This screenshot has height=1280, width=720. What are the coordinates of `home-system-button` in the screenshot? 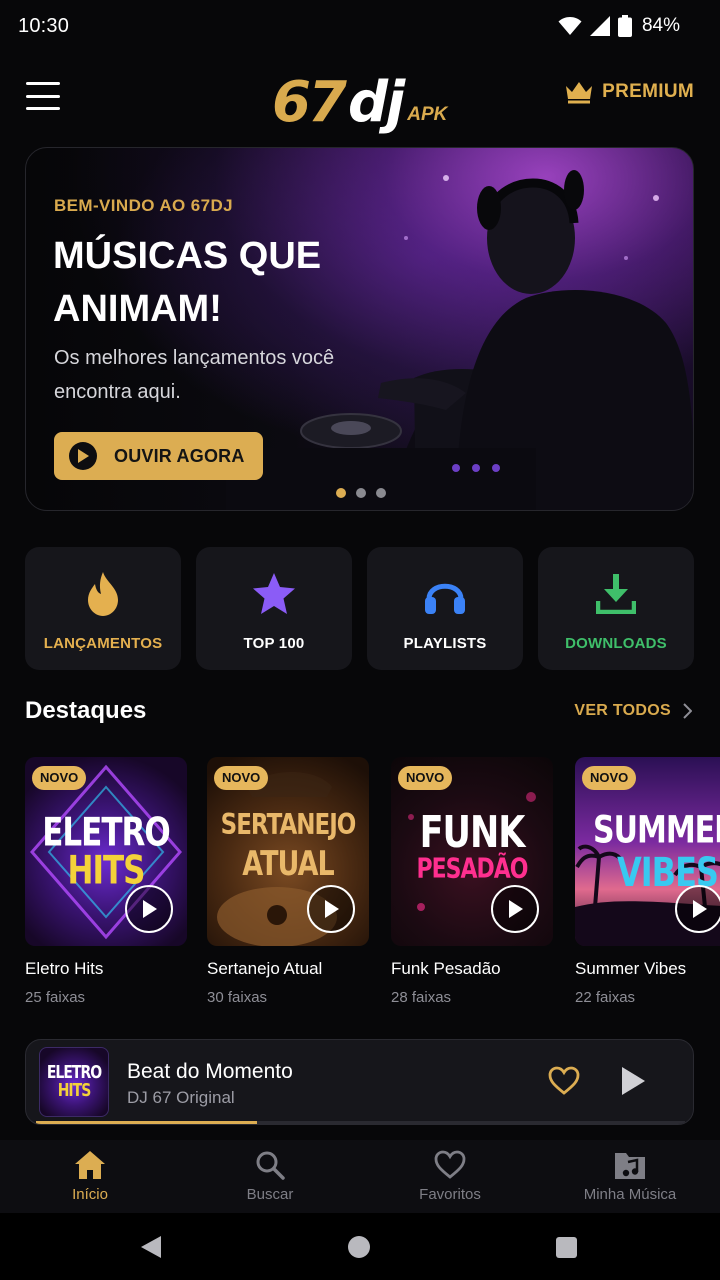 It's located at (359, 1247).